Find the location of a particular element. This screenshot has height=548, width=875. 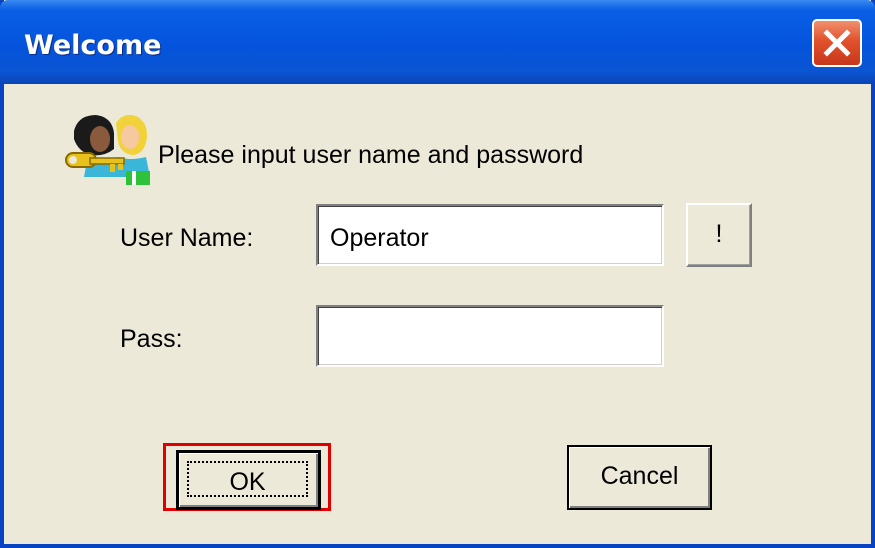

cancel-button: Cancel is located at coordinates (639, 477).